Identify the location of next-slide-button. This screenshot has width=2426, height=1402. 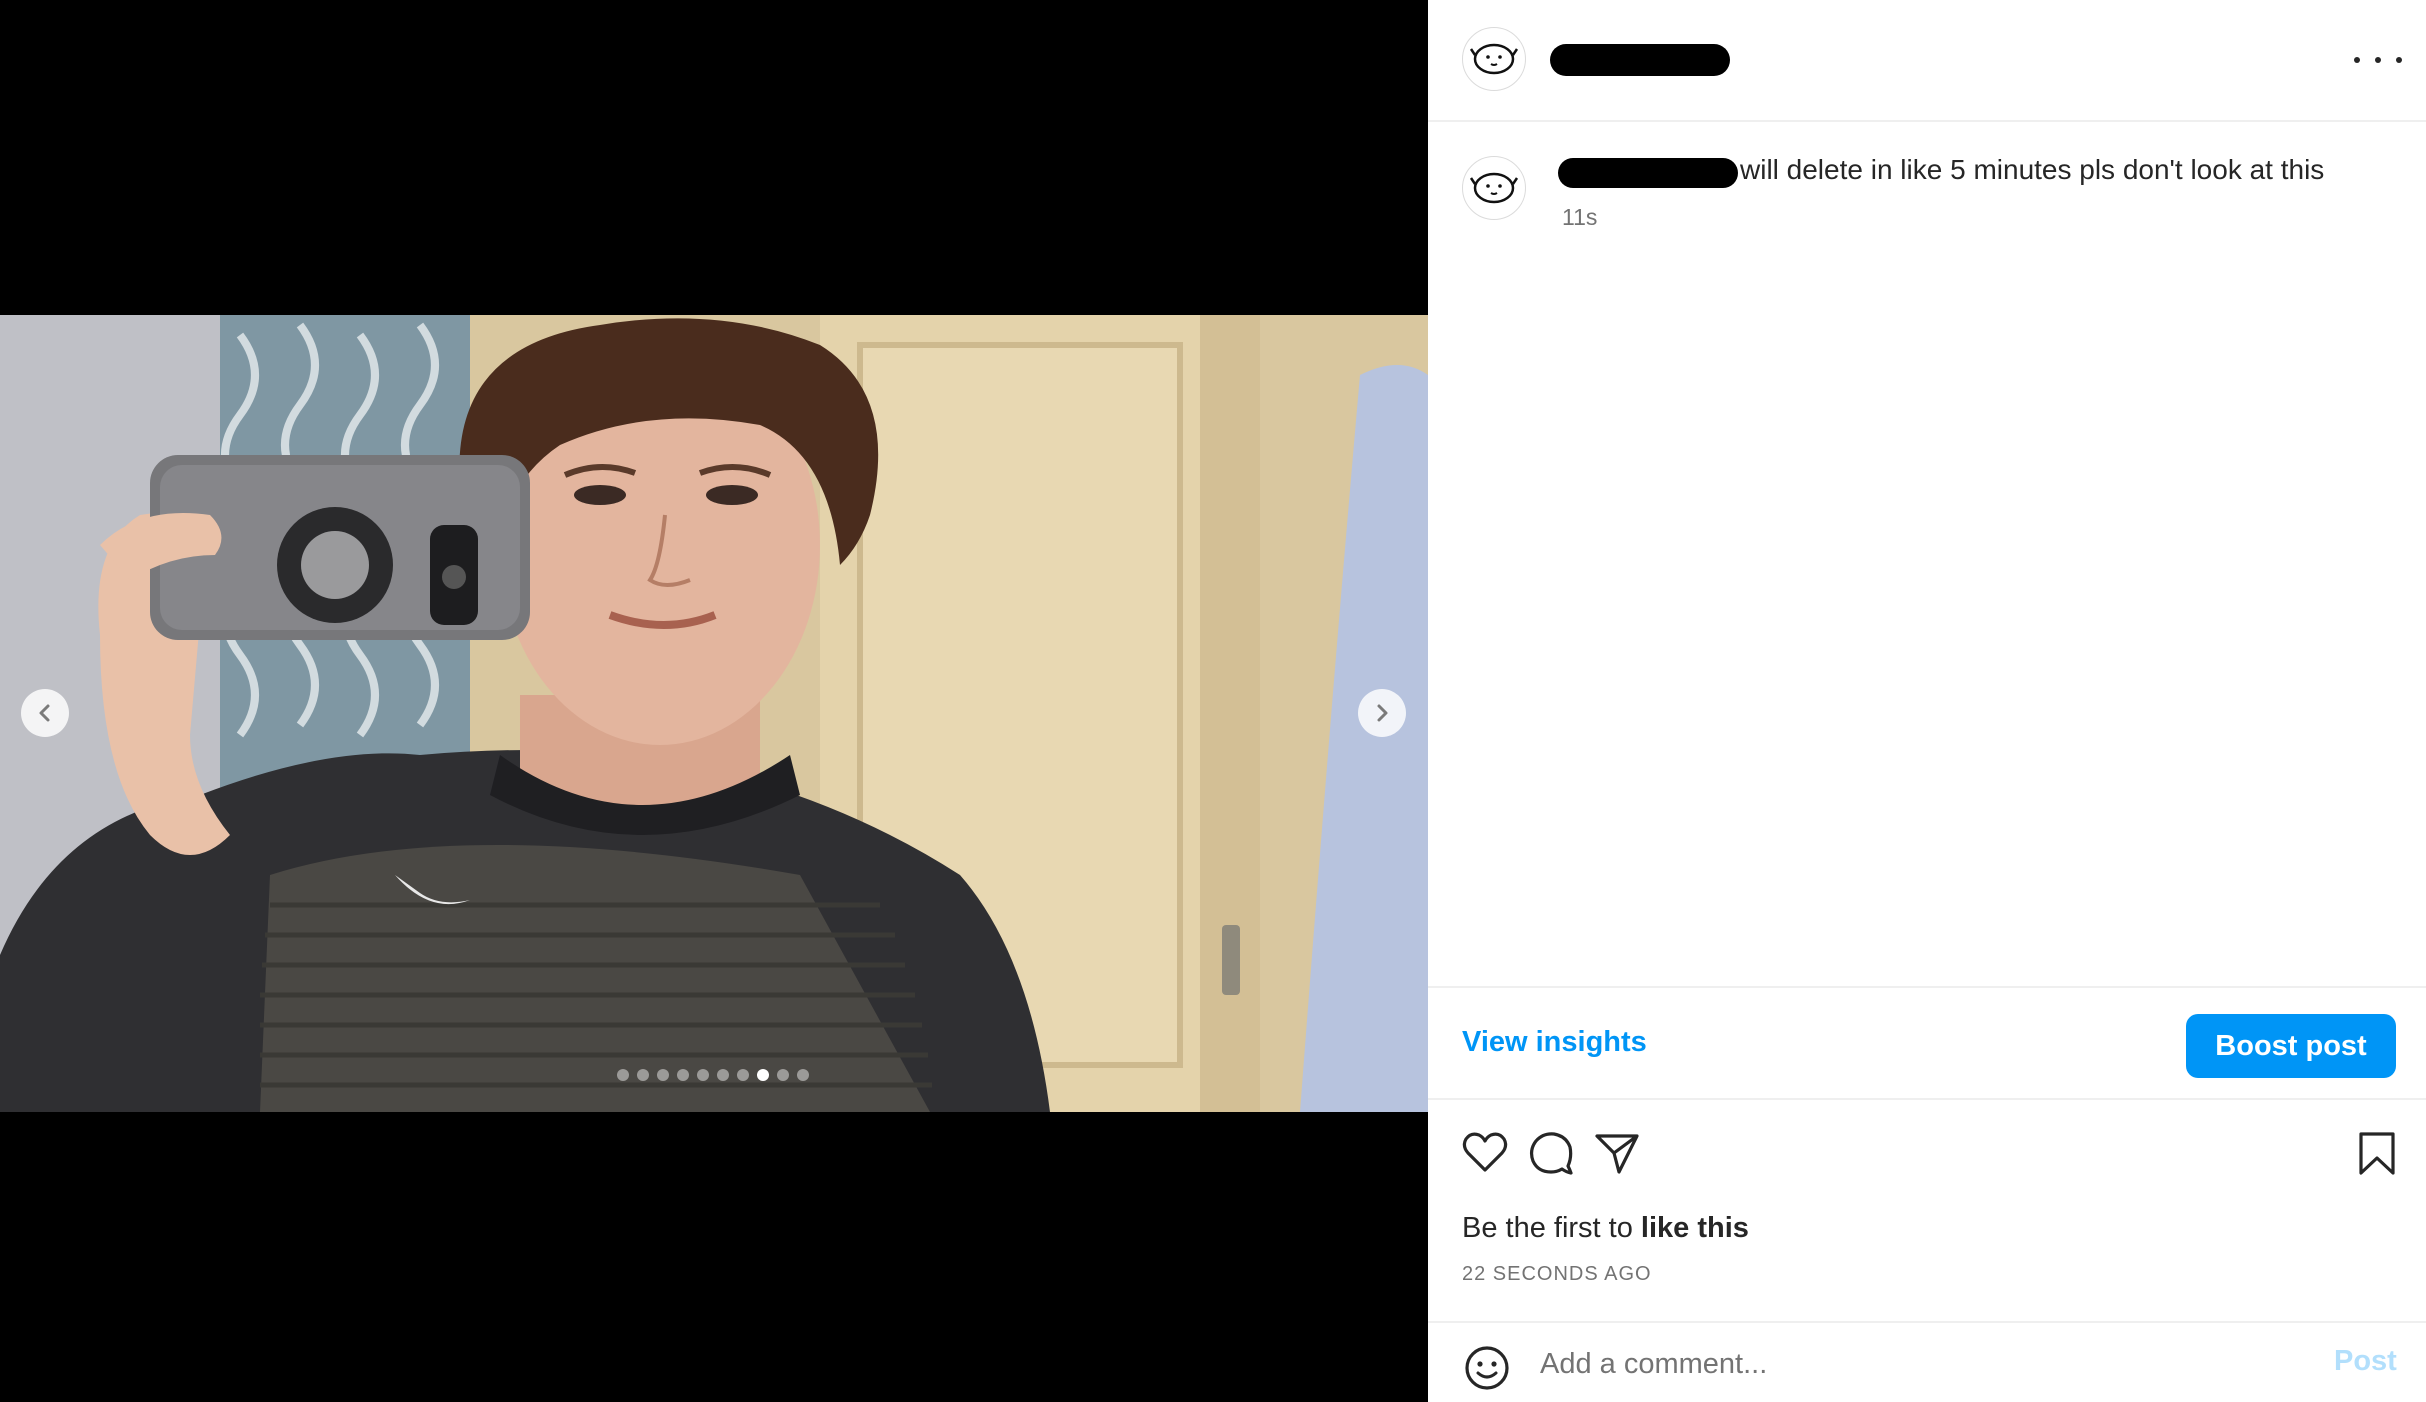
(1382, 713).